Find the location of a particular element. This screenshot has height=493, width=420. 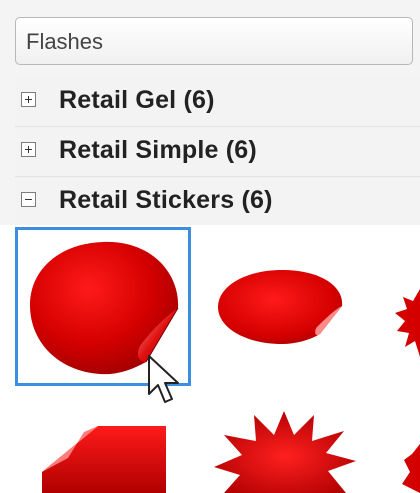

sticker-thumb-burst-partial is located at coordinates (406, 325).